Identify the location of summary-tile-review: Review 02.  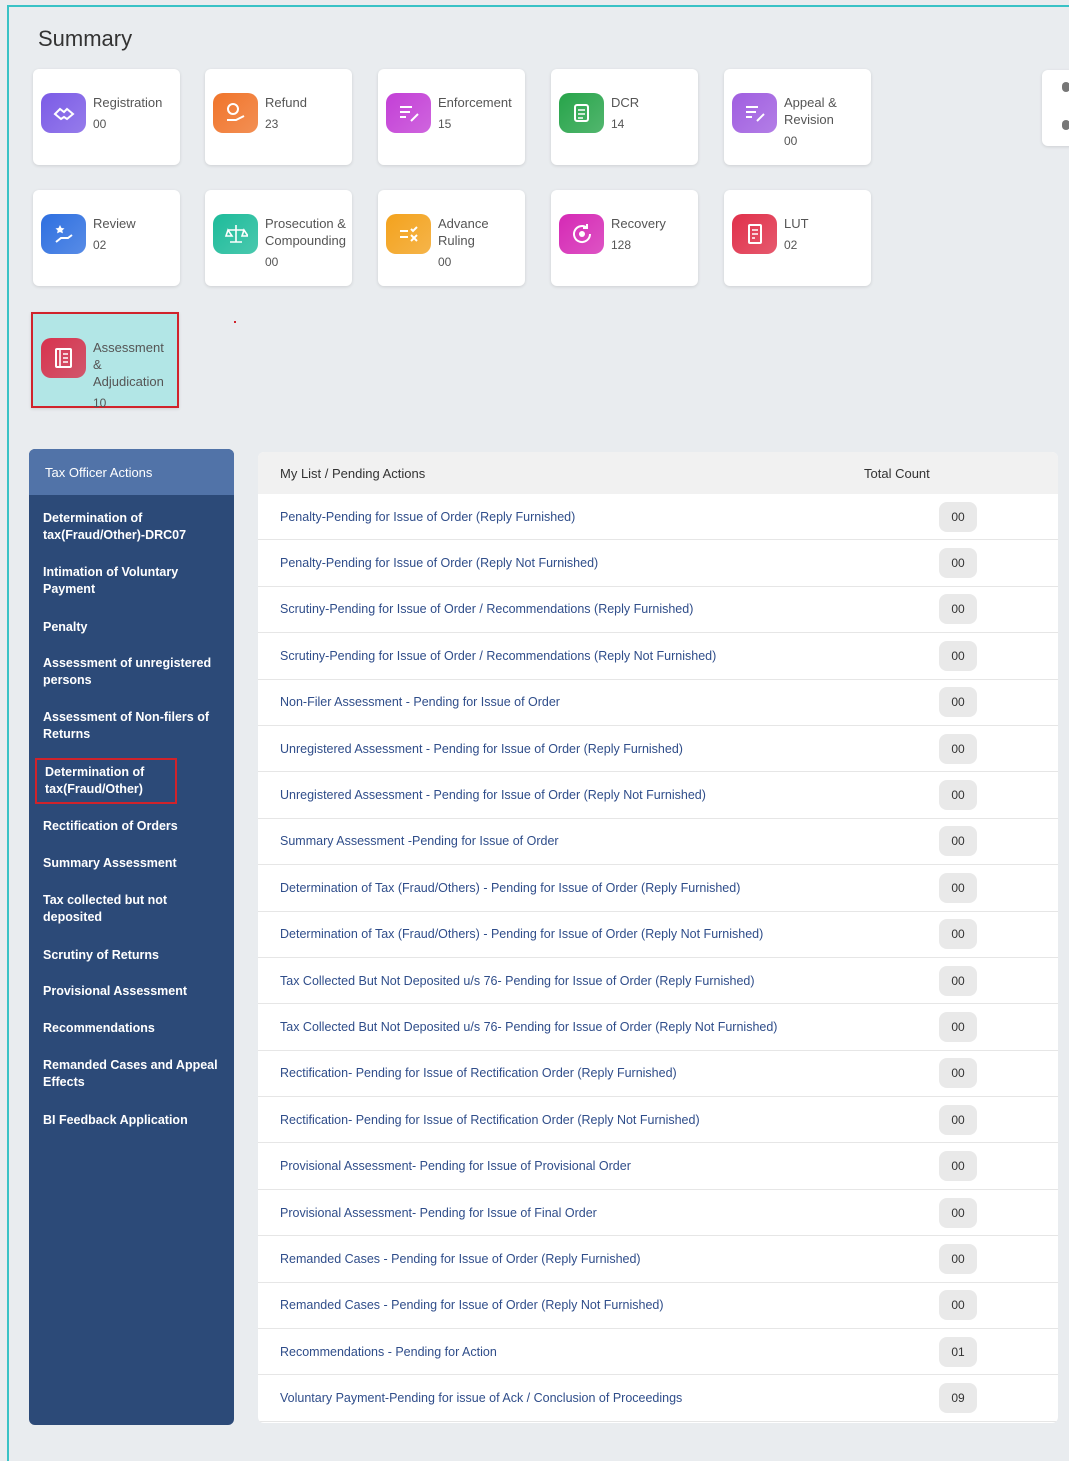
(106, 238).